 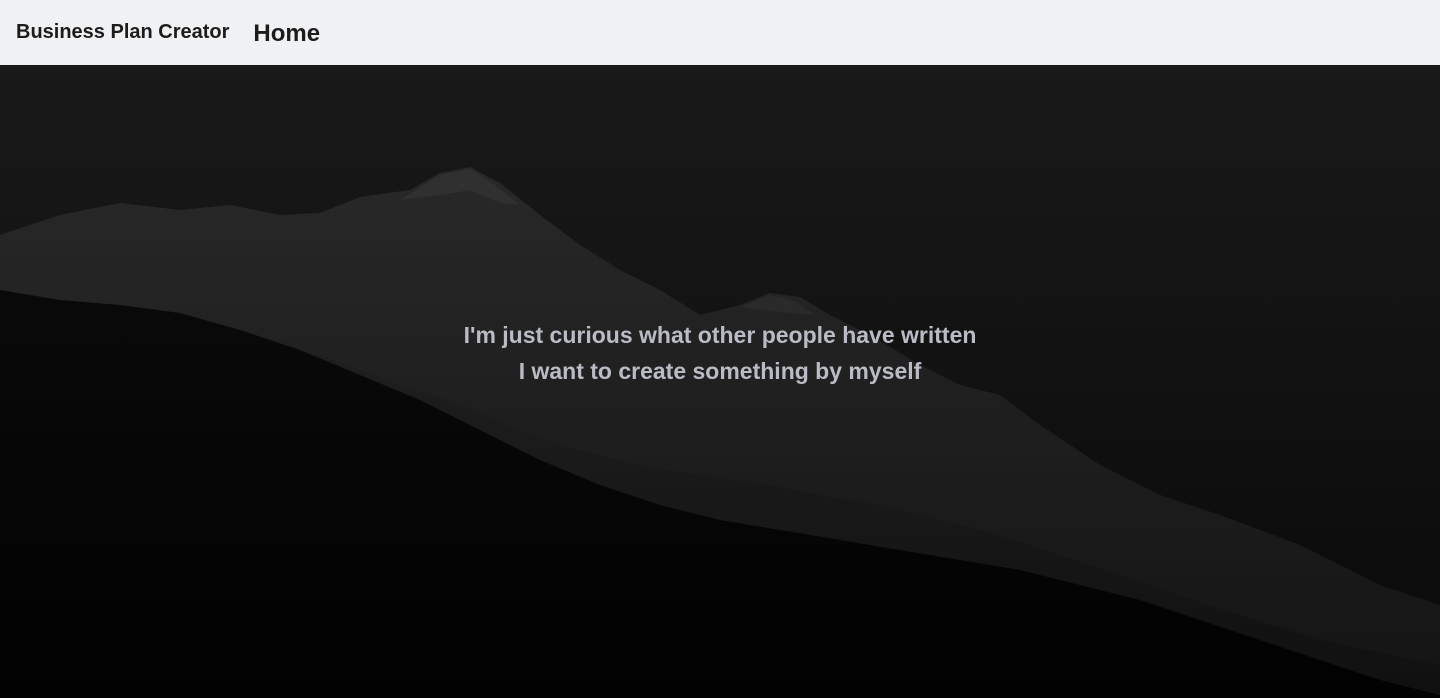 I want to click on top-navbar: Business Plan Creator Home, so click(x=720, y=32).